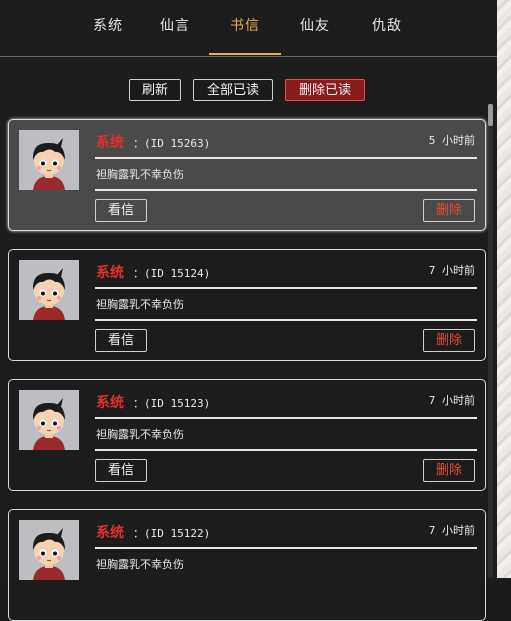 This screenshot has width=511, height=621. What do you see at coordinates (245, 27) in the screenshot?
I see `tab-letters: 书信` at bounding box center [245, 27].